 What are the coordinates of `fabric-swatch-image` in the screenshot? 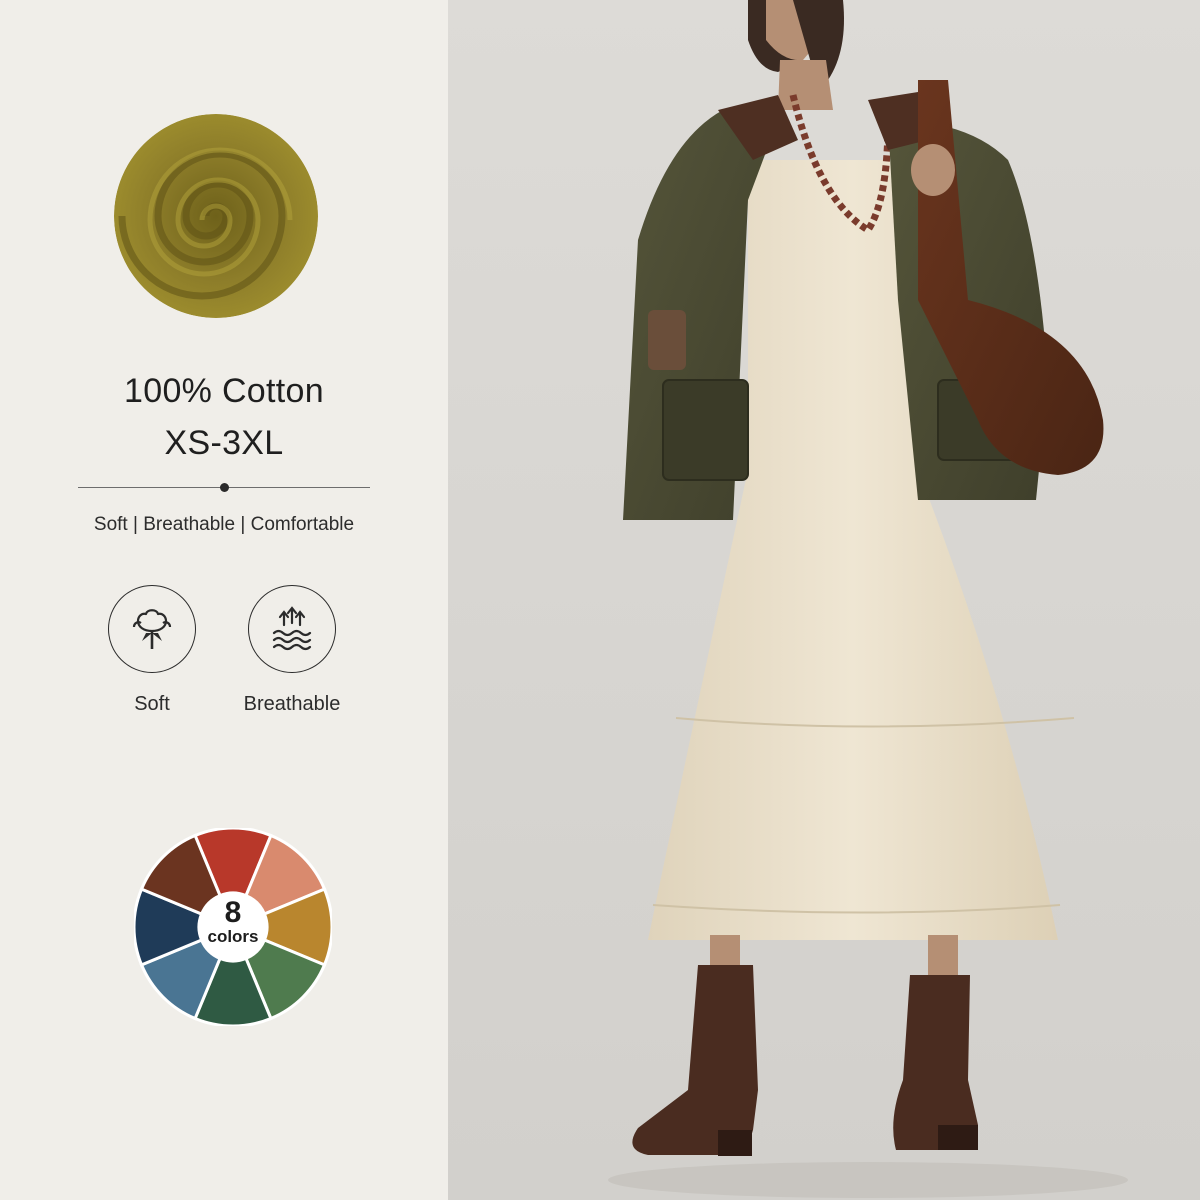 It's located at (216, 216).